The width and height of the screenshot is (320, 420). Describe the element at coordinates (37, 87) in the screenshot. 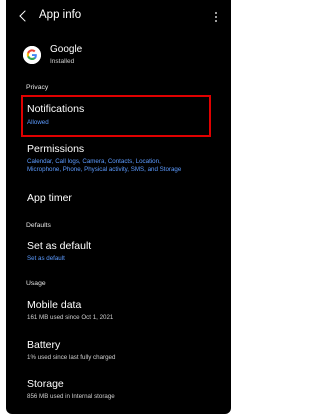

I see `section-header-privacy: Privacy` at that location.